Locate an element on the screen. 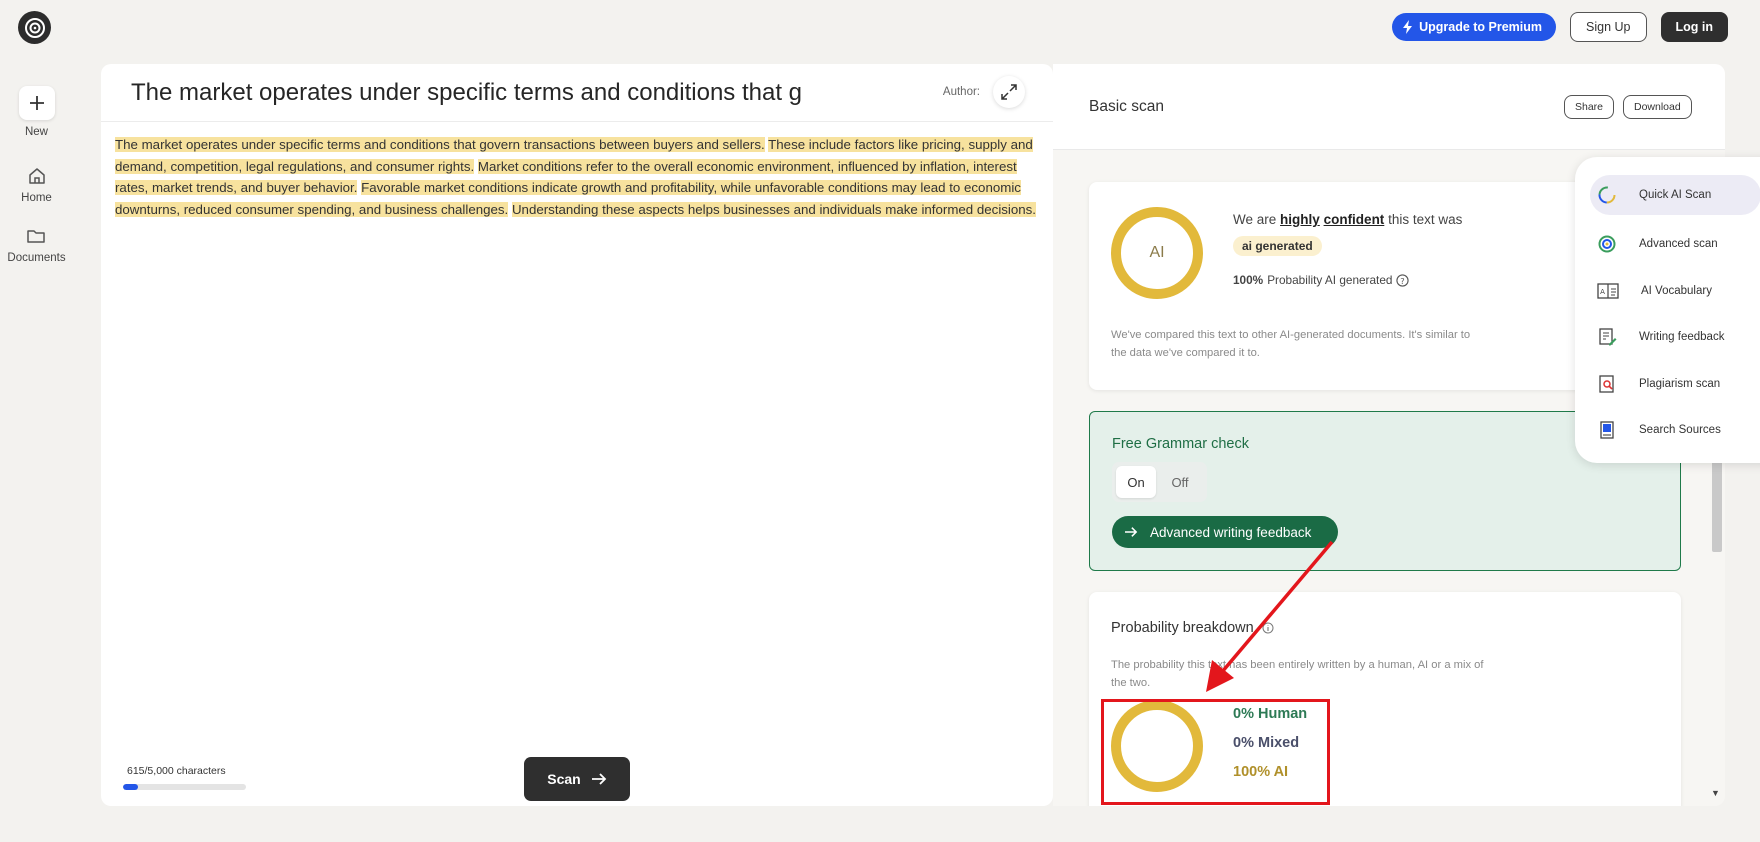 This screenshot has width=1760, height=842. menu-item-writing-feedback: Writing feedback is located at coordinates (1667, 337).